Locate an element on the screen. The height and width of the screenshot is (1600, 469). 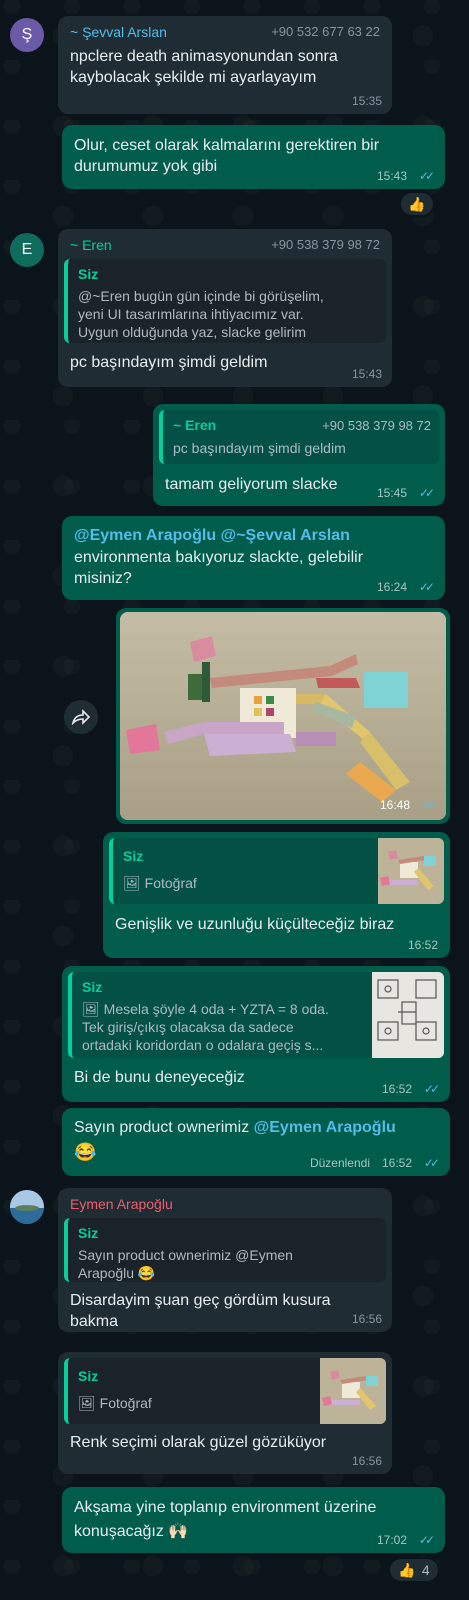
message-text: Renk seçimi olarak güzel gözüküyor is located at coordinates (198, 1442).